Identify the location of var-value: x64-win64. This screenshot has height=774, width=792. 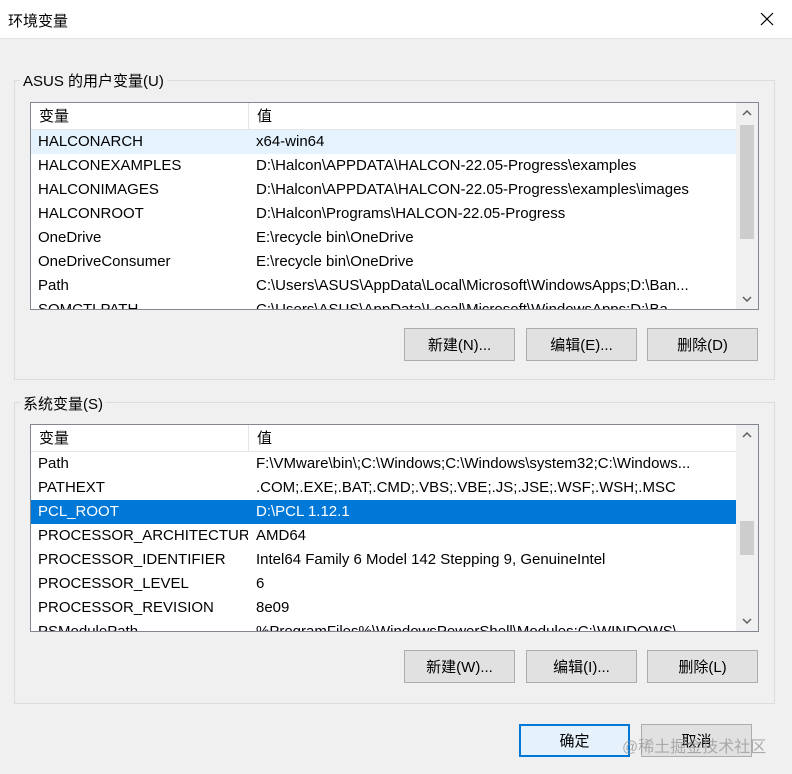
(290, 141).